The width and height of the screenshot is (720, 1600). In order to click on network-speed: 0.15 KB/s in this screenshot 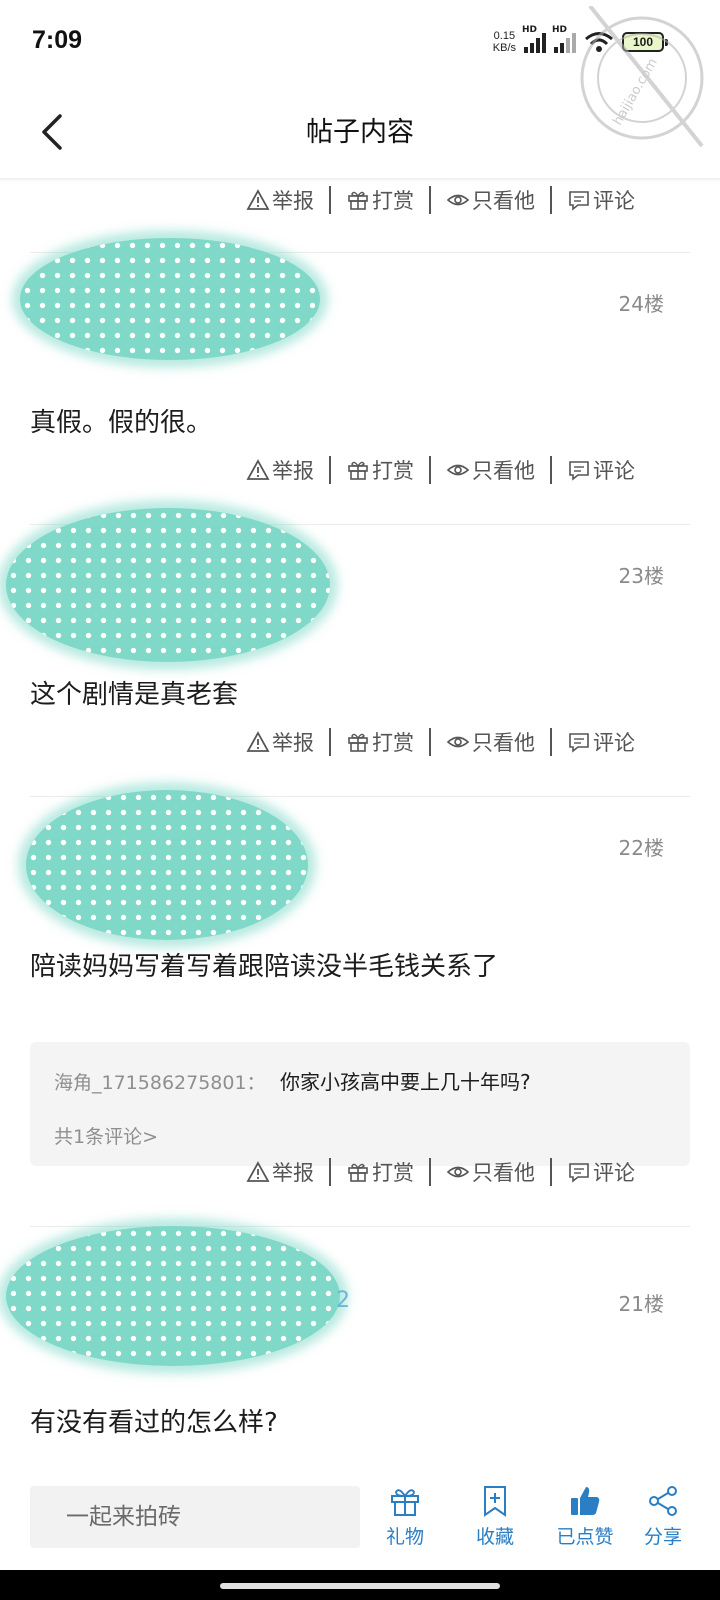, I will do `click(504, 42)`.